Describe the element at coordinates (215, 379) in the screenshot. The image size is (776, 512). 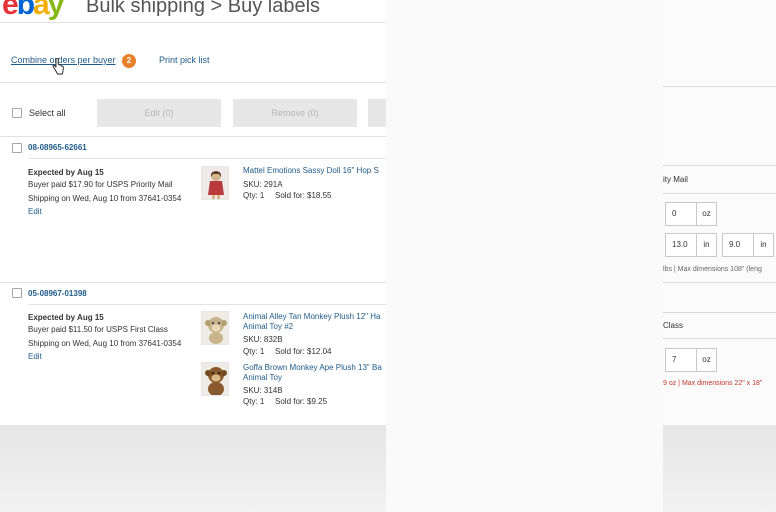
I see `item-thumbnail-brown-monkey` at that location.